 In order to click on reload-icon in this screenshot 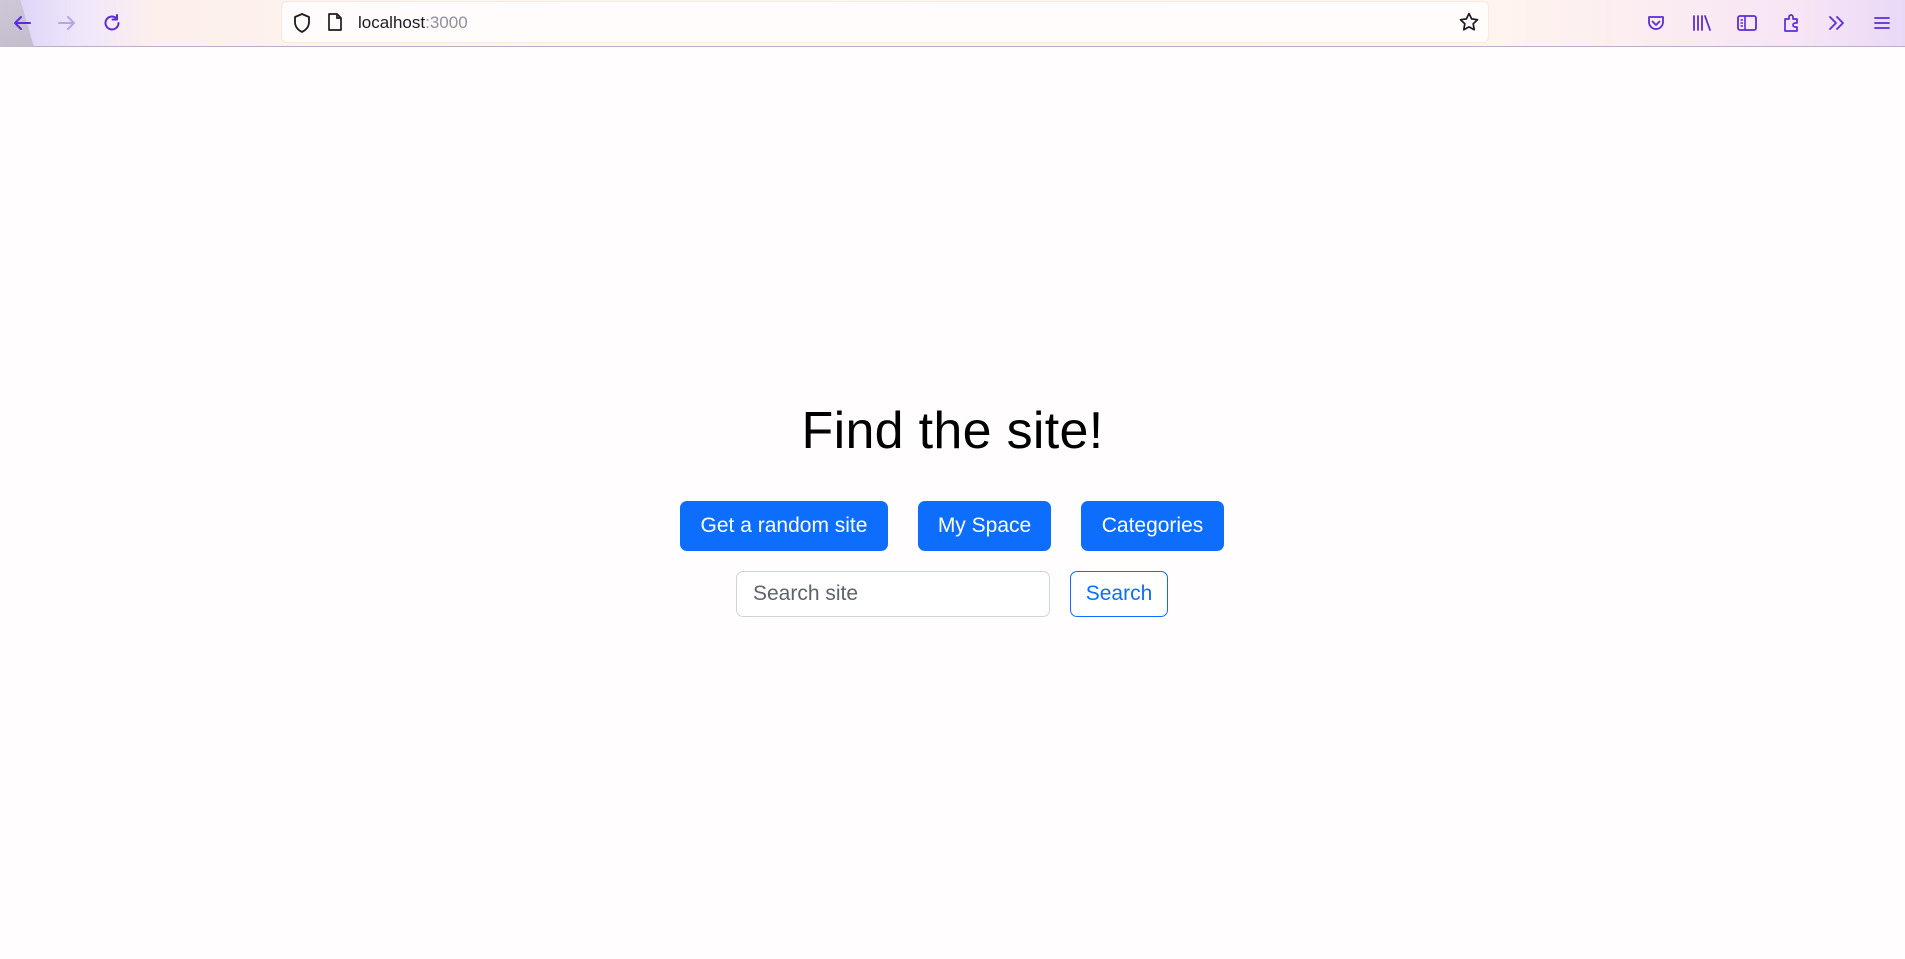, I will do `click(112, 22)`.